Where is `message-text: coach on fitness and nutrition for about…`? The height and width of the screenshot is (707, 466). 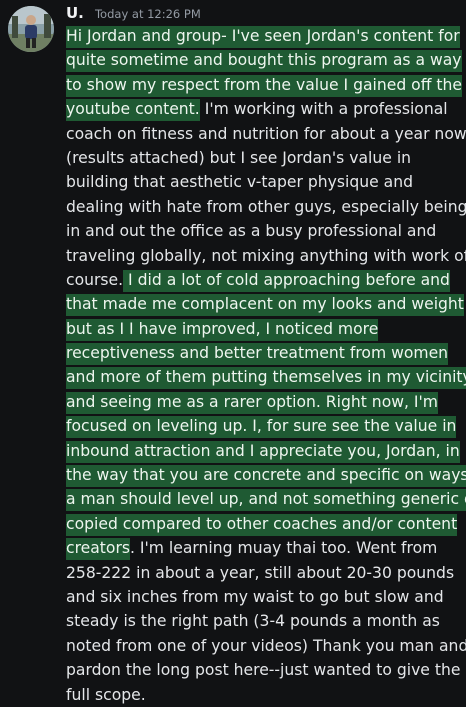 message-text: coach on fitness and nutrition for about… is located at coordinates (266, 133).